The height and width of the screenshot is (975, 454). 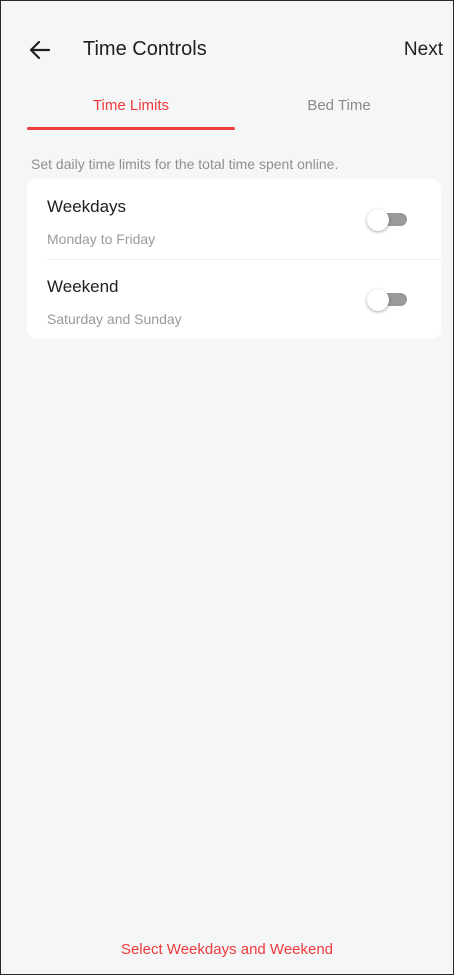 I want to click on back-button, so click(x=40, y=50).